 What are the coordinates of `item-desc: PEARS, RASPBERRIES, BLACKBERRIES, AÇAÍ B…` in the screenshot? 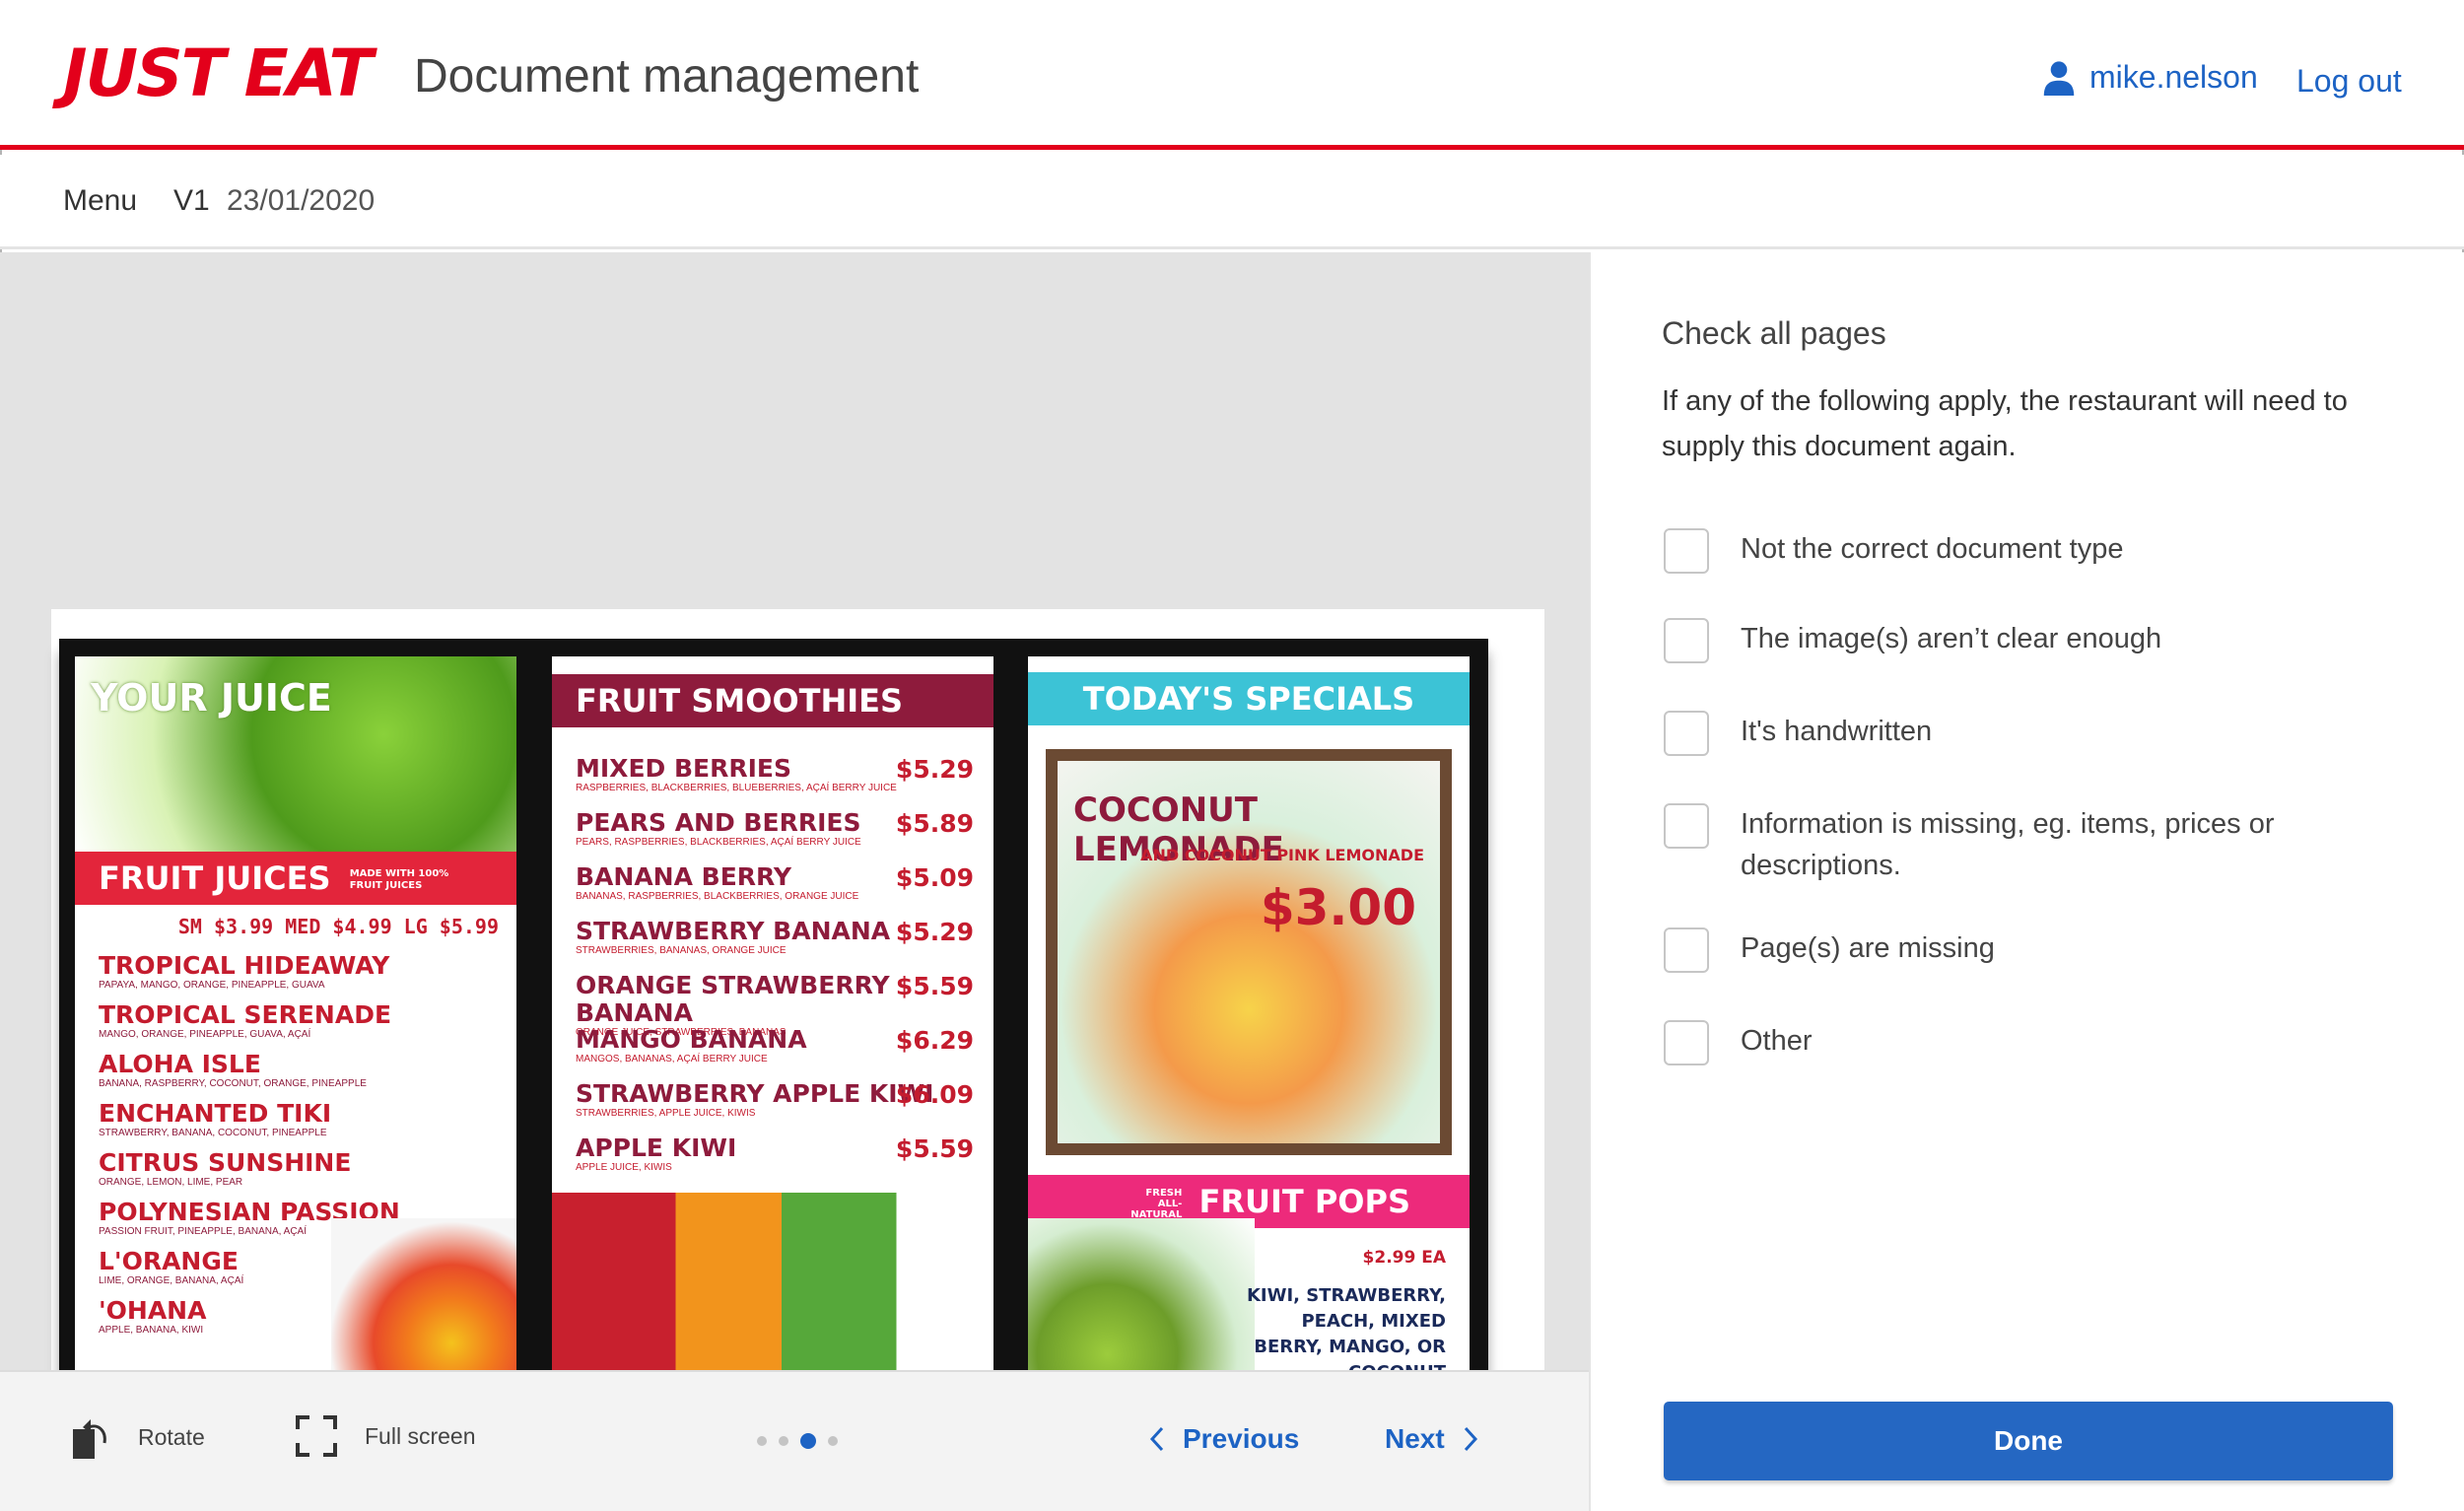 It's located at (718, 842).